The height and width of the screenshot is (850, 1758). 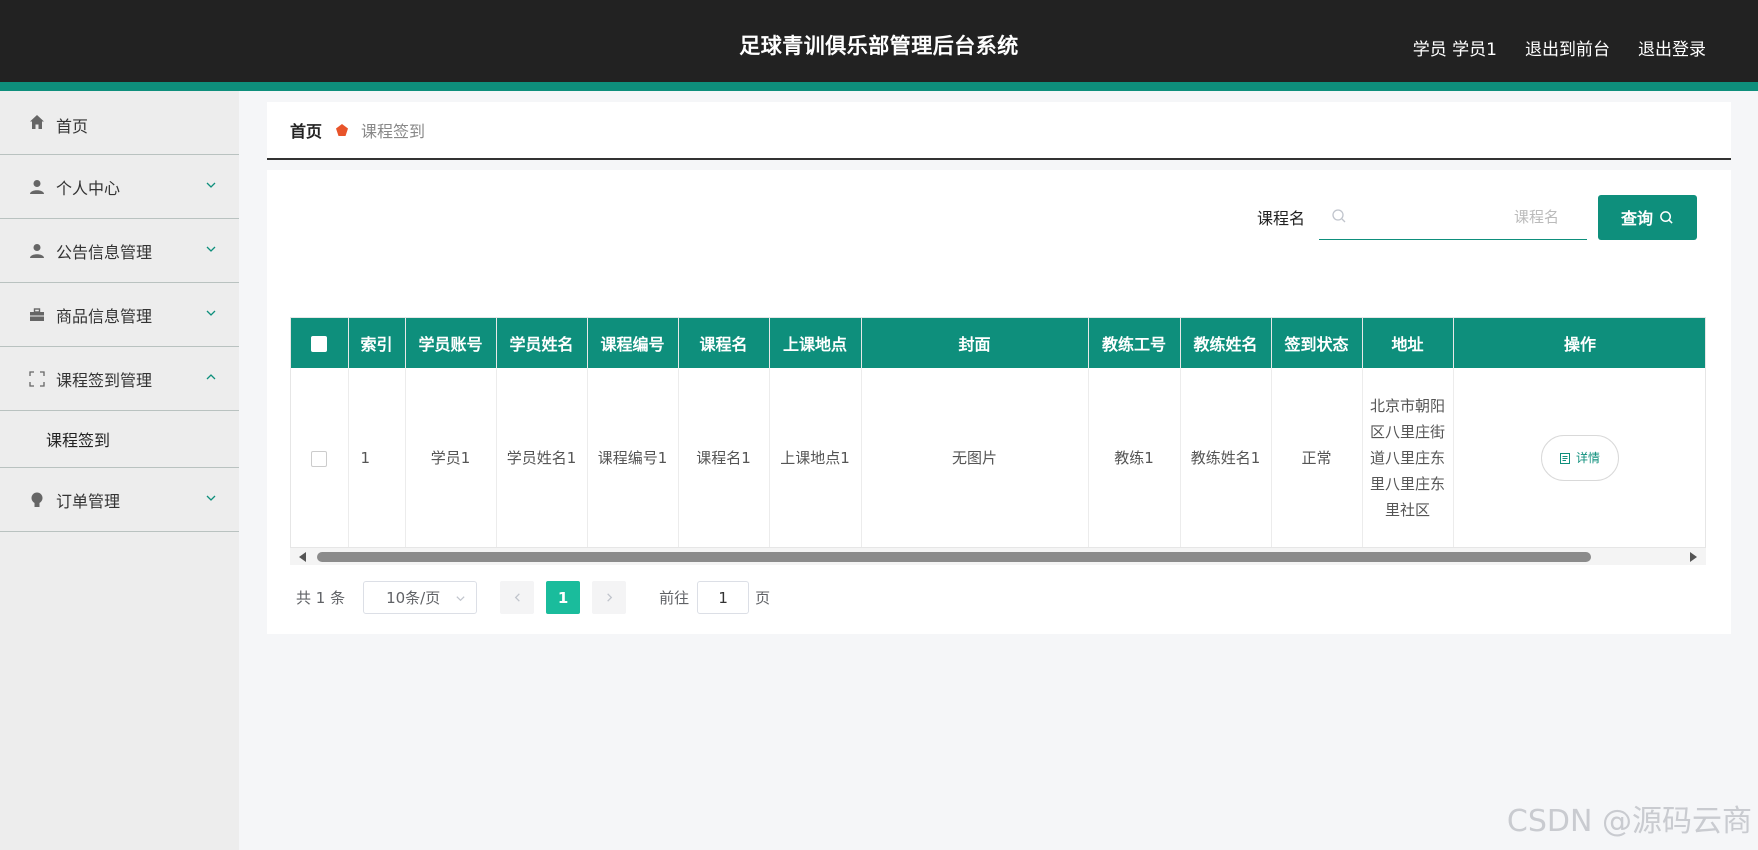 What do you see at coordinates (321, 598) in the screenshot?
I see `pagination-total: 共 1 条` at bounding box center [321, 598].